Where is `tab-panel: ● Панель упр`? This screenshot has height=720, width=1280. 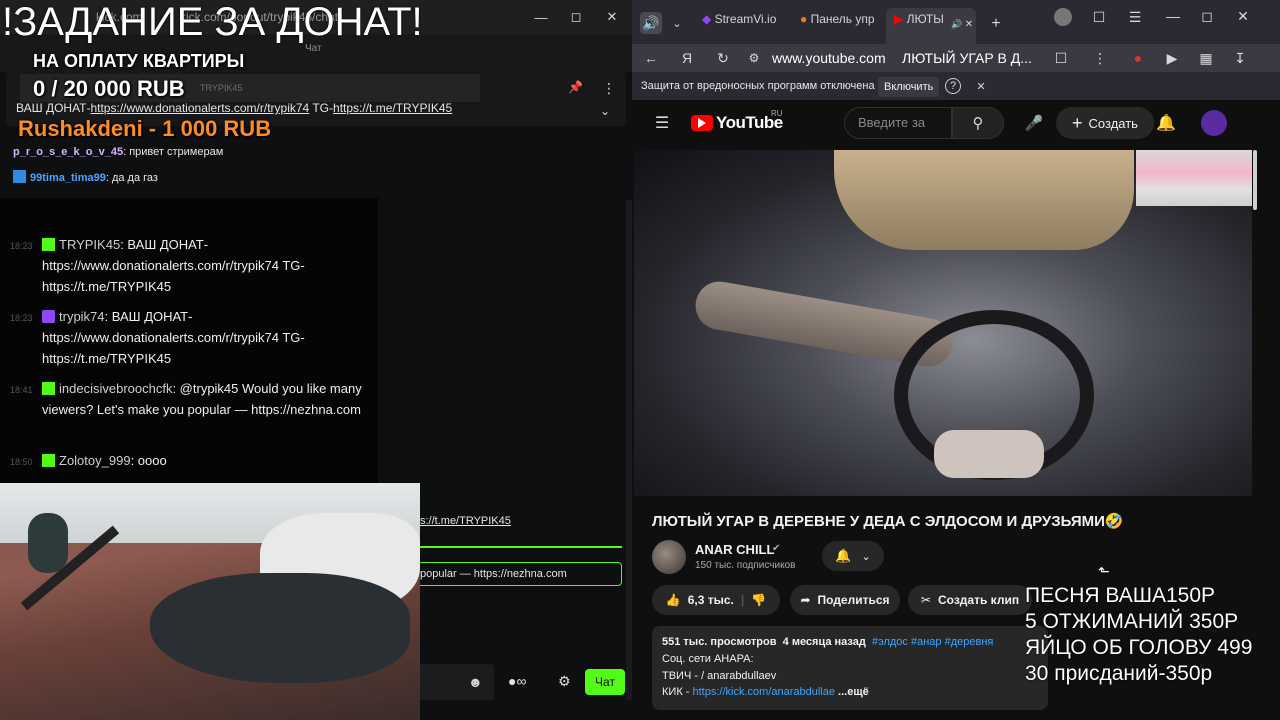
tab-panel: ● Панель упр is located at coordinates (840, 24).